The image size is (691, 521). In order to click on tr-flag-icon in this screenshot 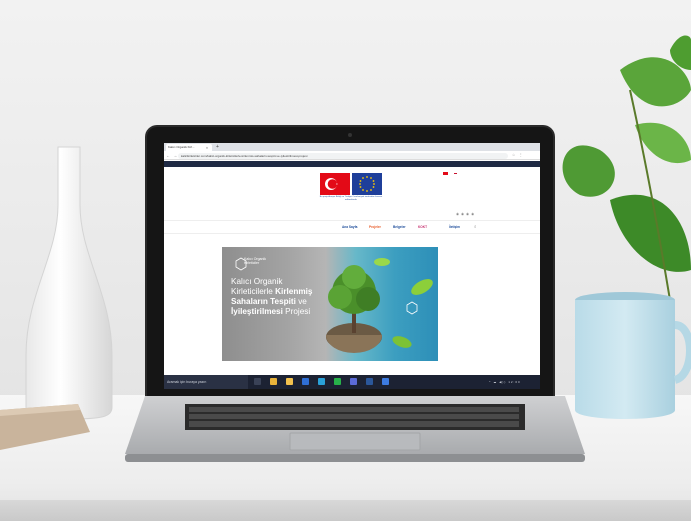, I will do `click(445, 173)`.